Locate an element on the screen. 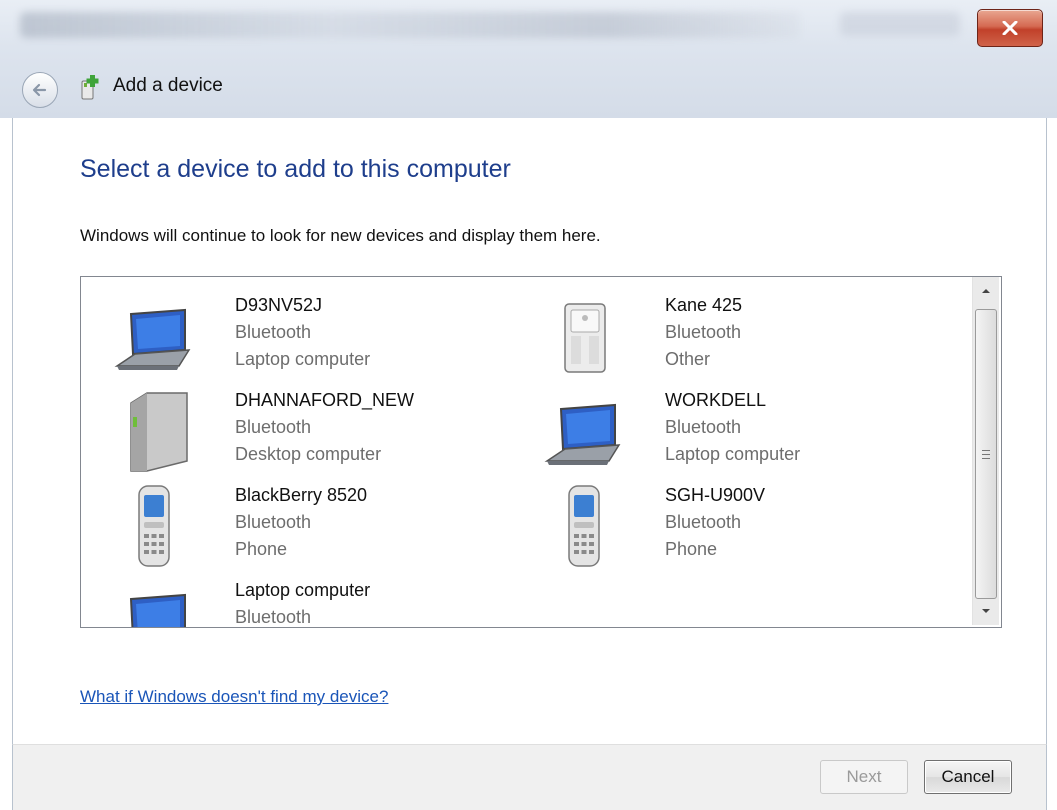  window-title: Add a device is located at coordinates (168, 85).